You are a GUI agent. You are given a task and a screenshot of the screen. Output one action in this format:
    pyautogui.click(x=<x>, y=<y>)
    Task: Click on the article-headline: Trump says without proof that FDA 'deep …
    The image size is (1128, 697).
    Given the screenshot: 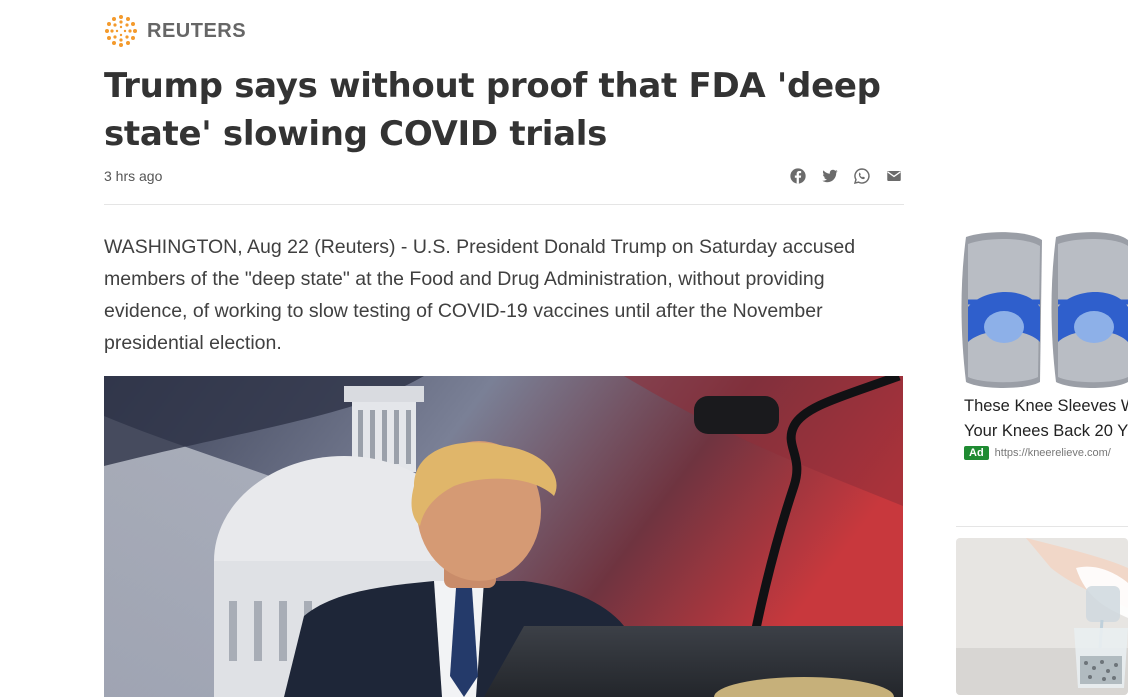 What is the action you would take?
    pyautogui.click(x=492, y=110)
    